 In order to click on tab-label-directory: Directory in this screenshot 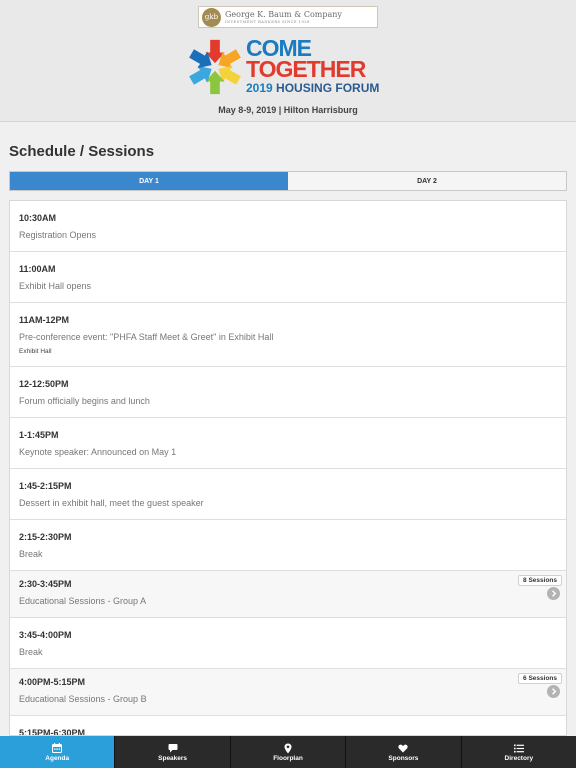, I will do `click(519, 758)`.